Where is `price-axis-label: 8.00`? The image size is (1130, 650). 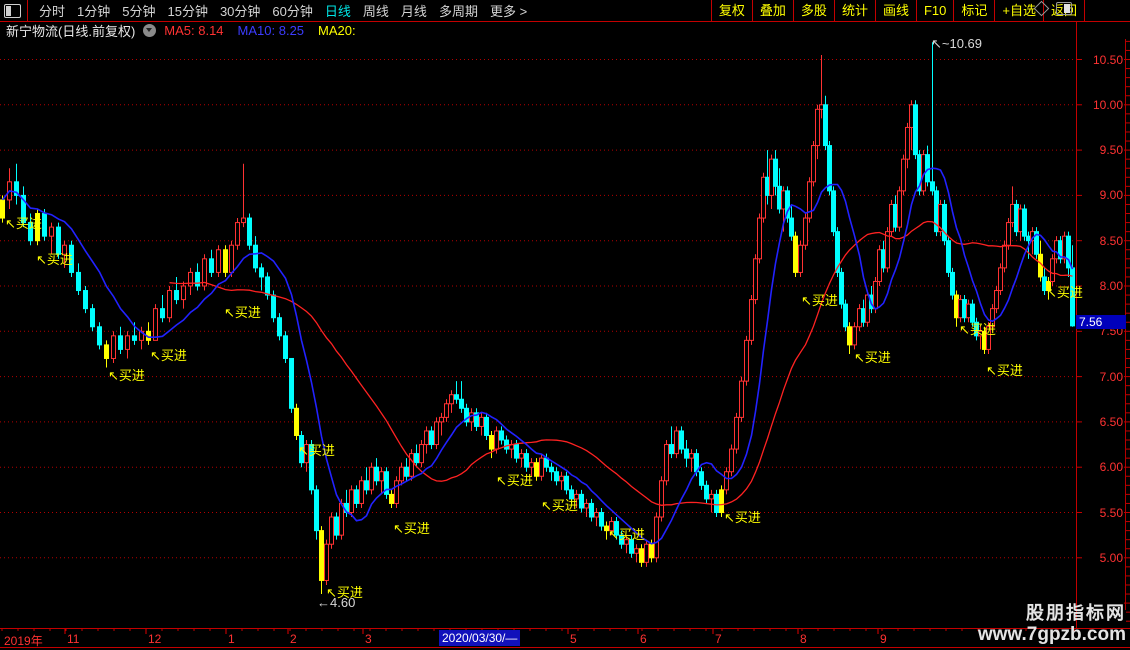
price-axis-label: 8.00 is located at coordinates (1111, 286).